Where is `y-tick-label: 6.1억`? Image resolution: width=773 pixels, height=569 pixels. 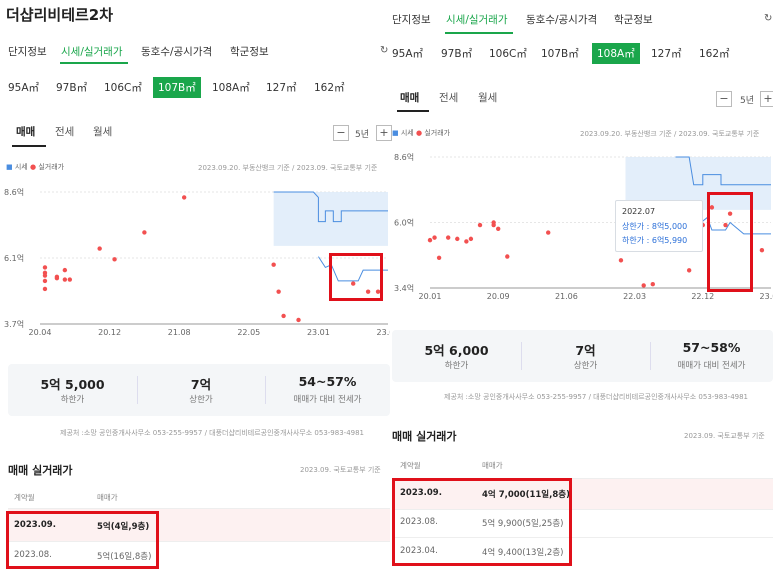 y-tick-label: 6.1억 is located at coordinates (14, 258).